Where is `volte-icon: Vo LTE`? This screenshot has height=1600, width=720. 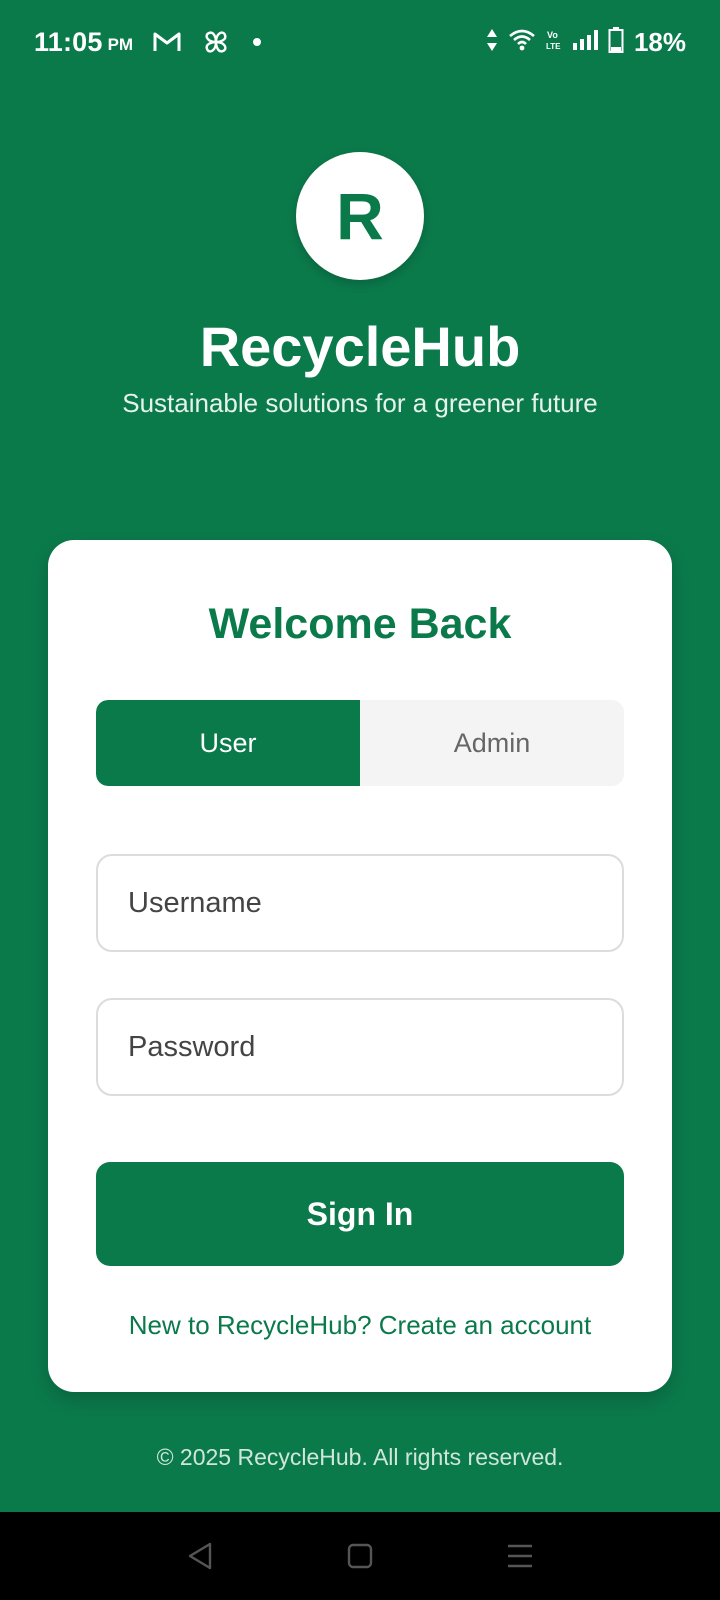 volte-icon: Vo LTE is located at coordinates (554, 42).